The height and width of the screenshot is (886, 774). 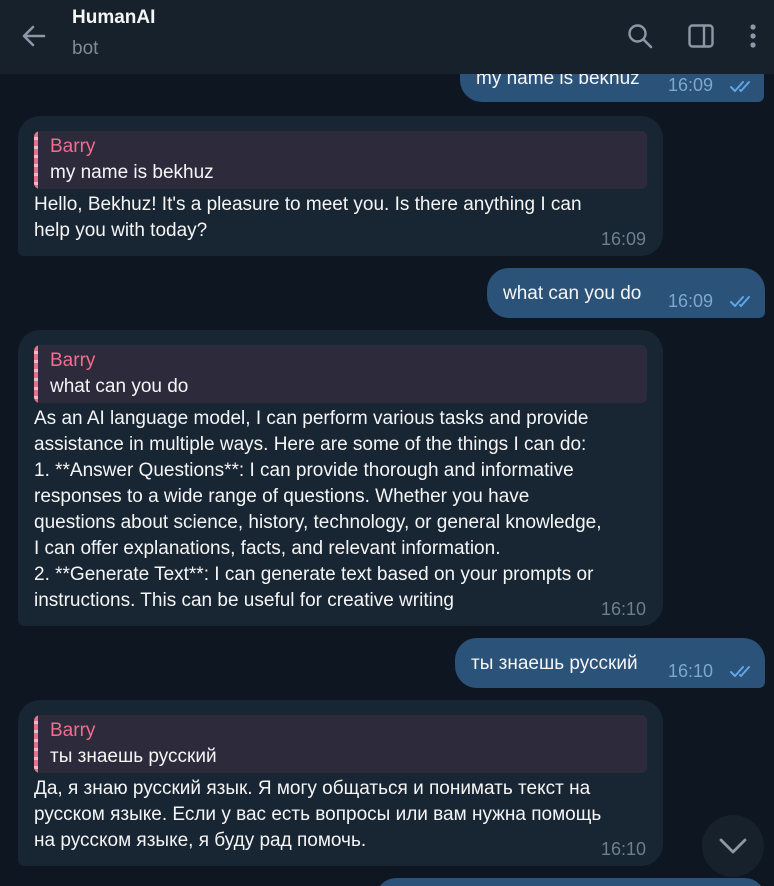 I want to click on more-options-button, so click(x=753, y=36).